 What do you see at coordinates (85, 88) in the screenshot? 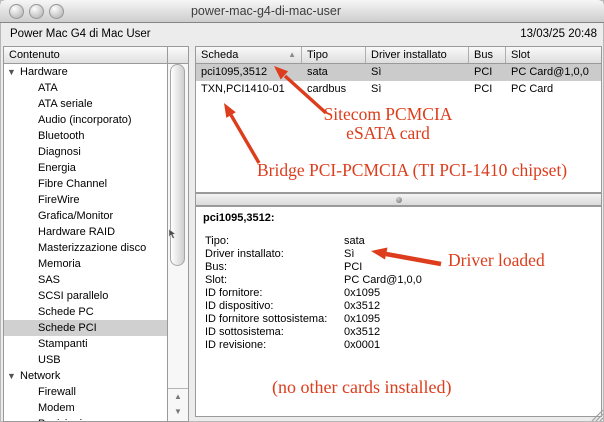
I see `sidebar-item-ata: ATA` at bounding box center [85, 88].